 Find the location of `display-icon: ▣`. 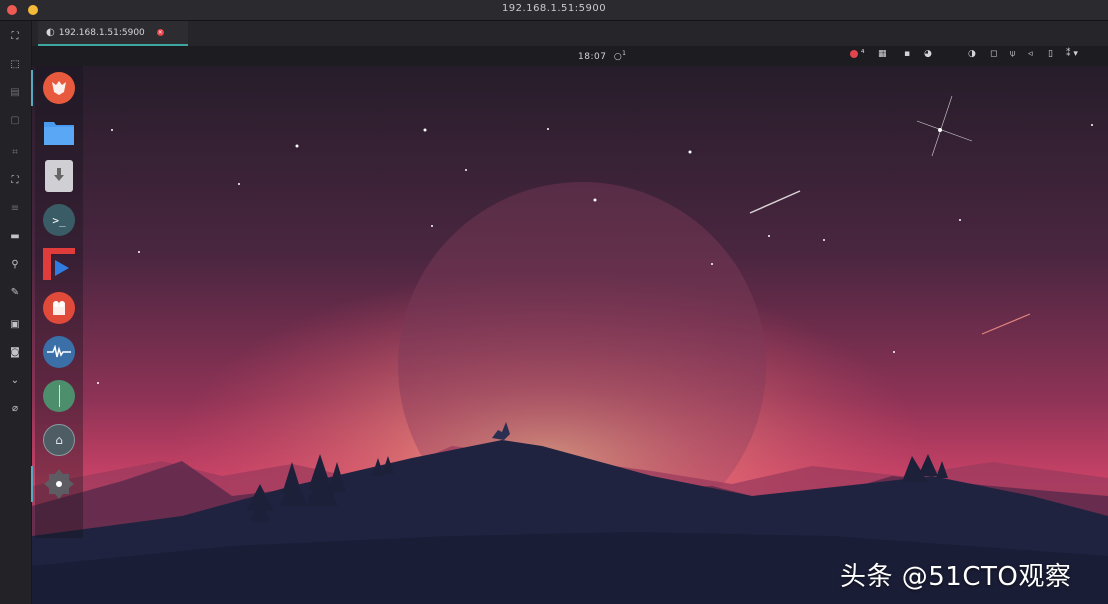

display-icon: ▣ is located at coordinates (15, 324).